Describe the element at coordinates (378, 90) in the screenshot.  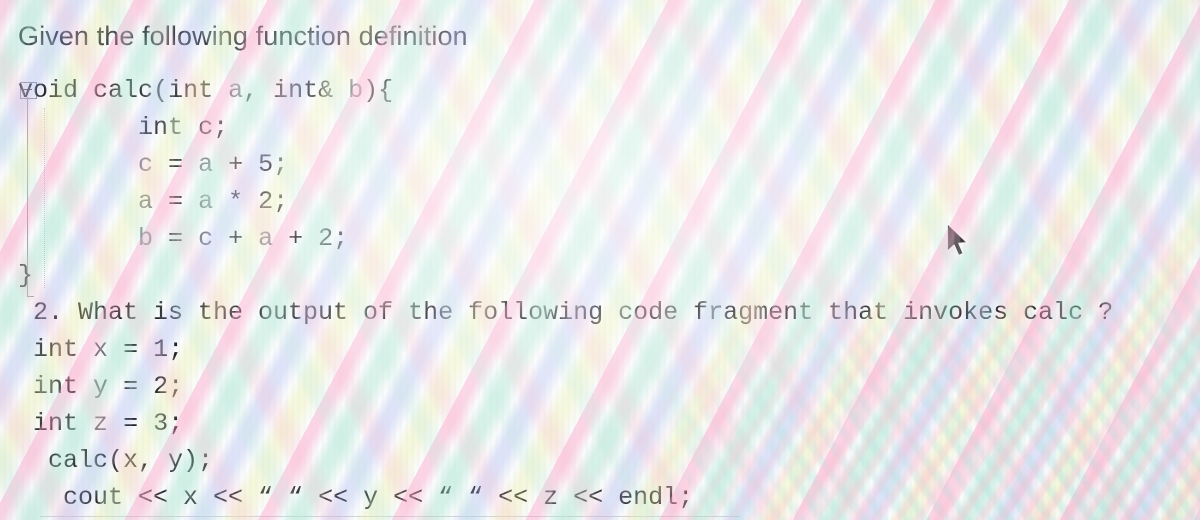
I see `code-token-plain: ){` at that location.